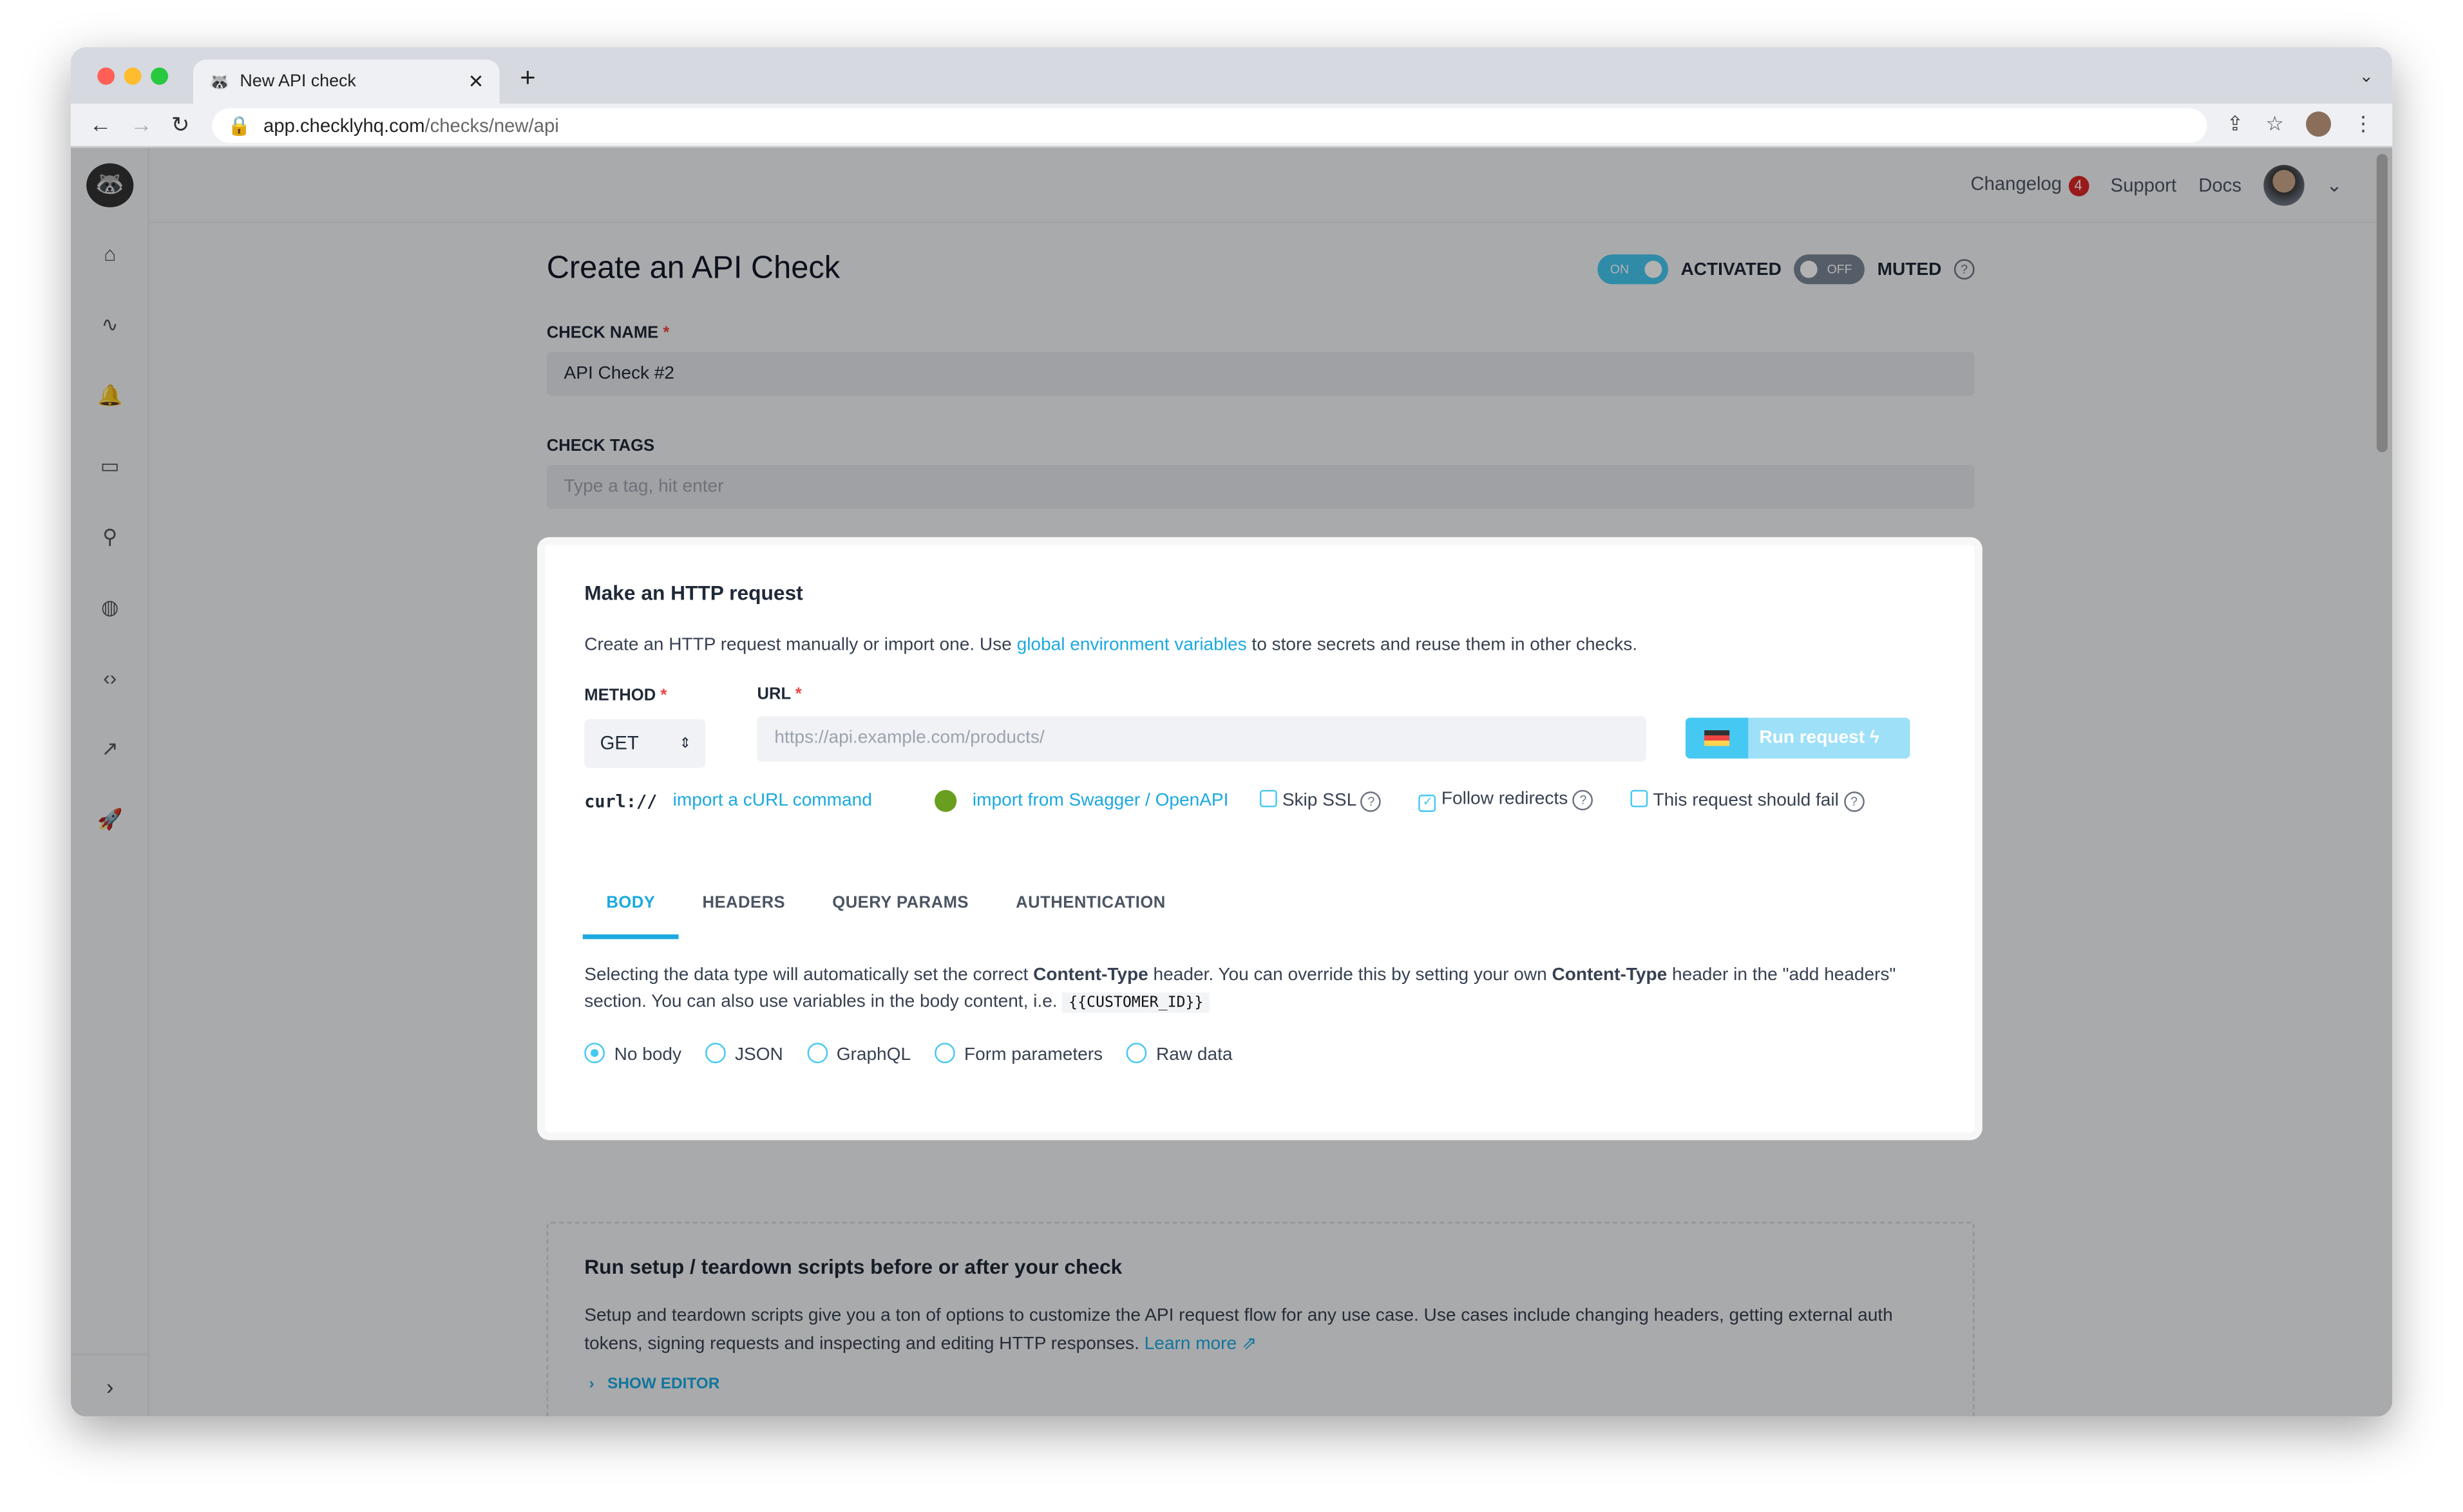 The height and width of the screenshot is (1512, 2463). Describe the element at coordinates (2284, 184) in the screenshot. I see `user-avatar` at that location.